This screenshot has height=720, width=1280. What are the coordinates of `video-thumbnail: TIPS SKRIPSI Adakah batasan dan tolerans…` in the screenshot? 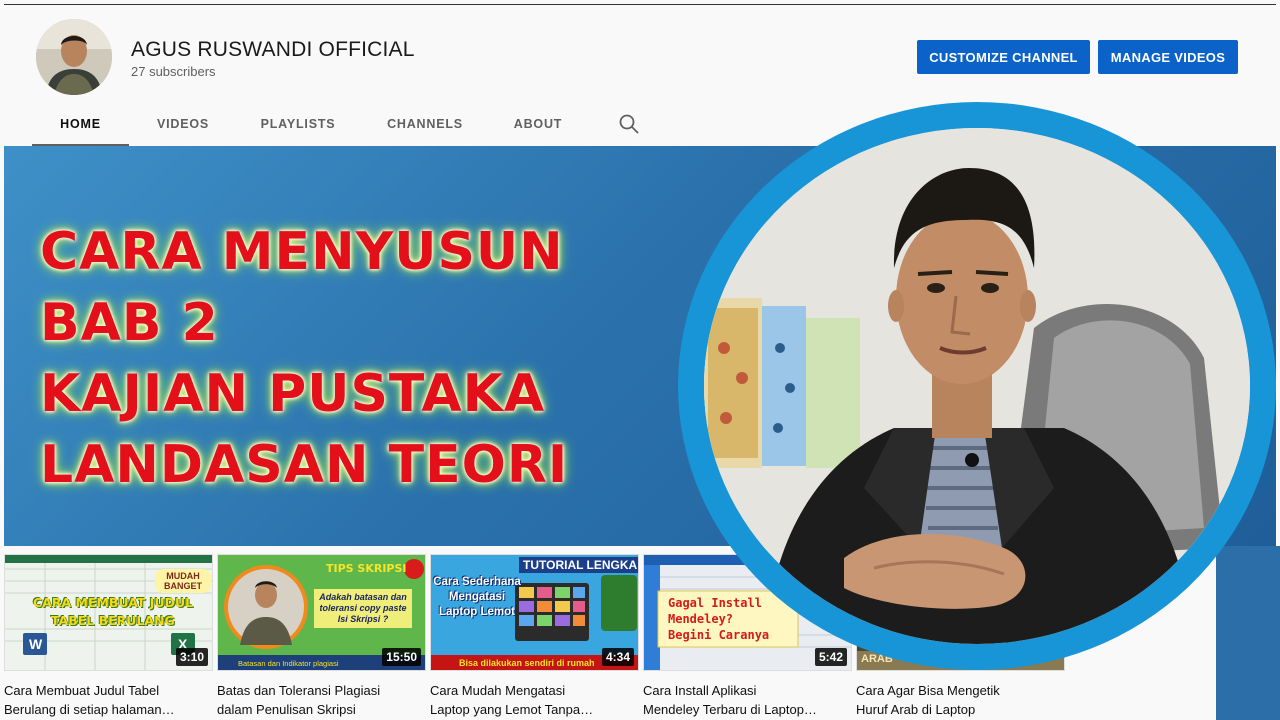 It's located at (321, 612).